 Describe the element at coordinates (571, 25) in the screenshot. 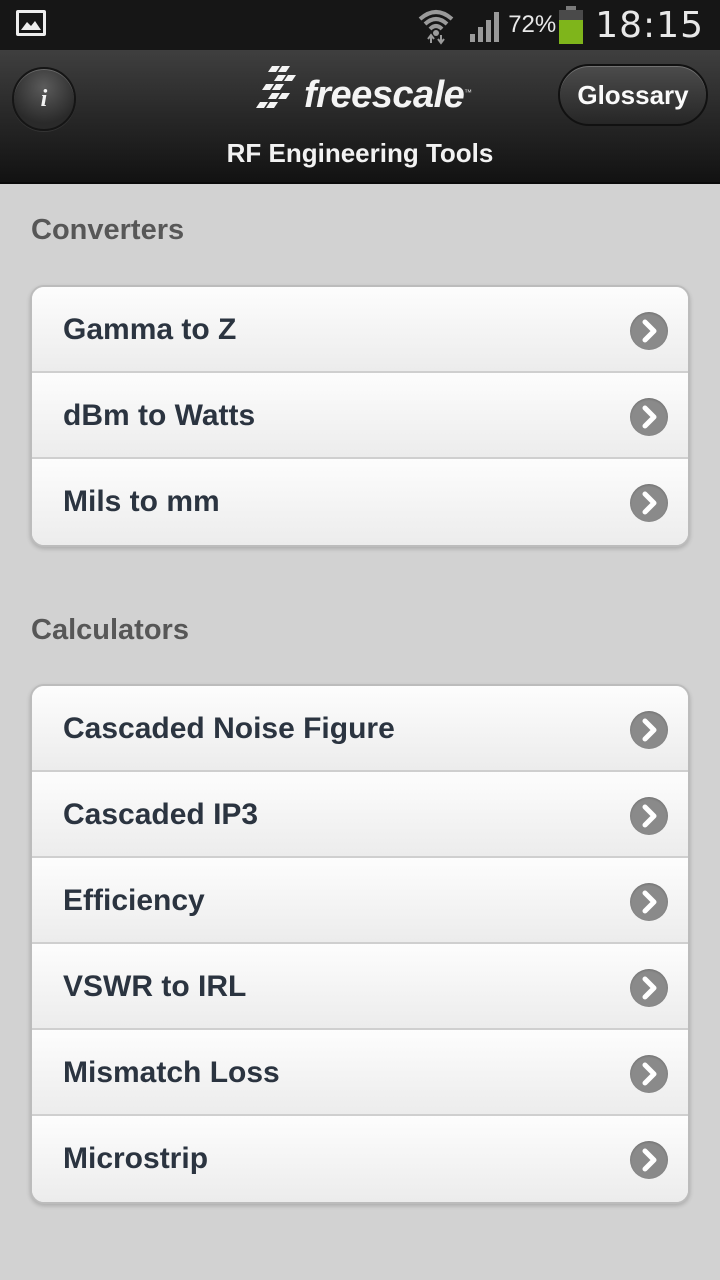

I see `battery-icon` at that location.